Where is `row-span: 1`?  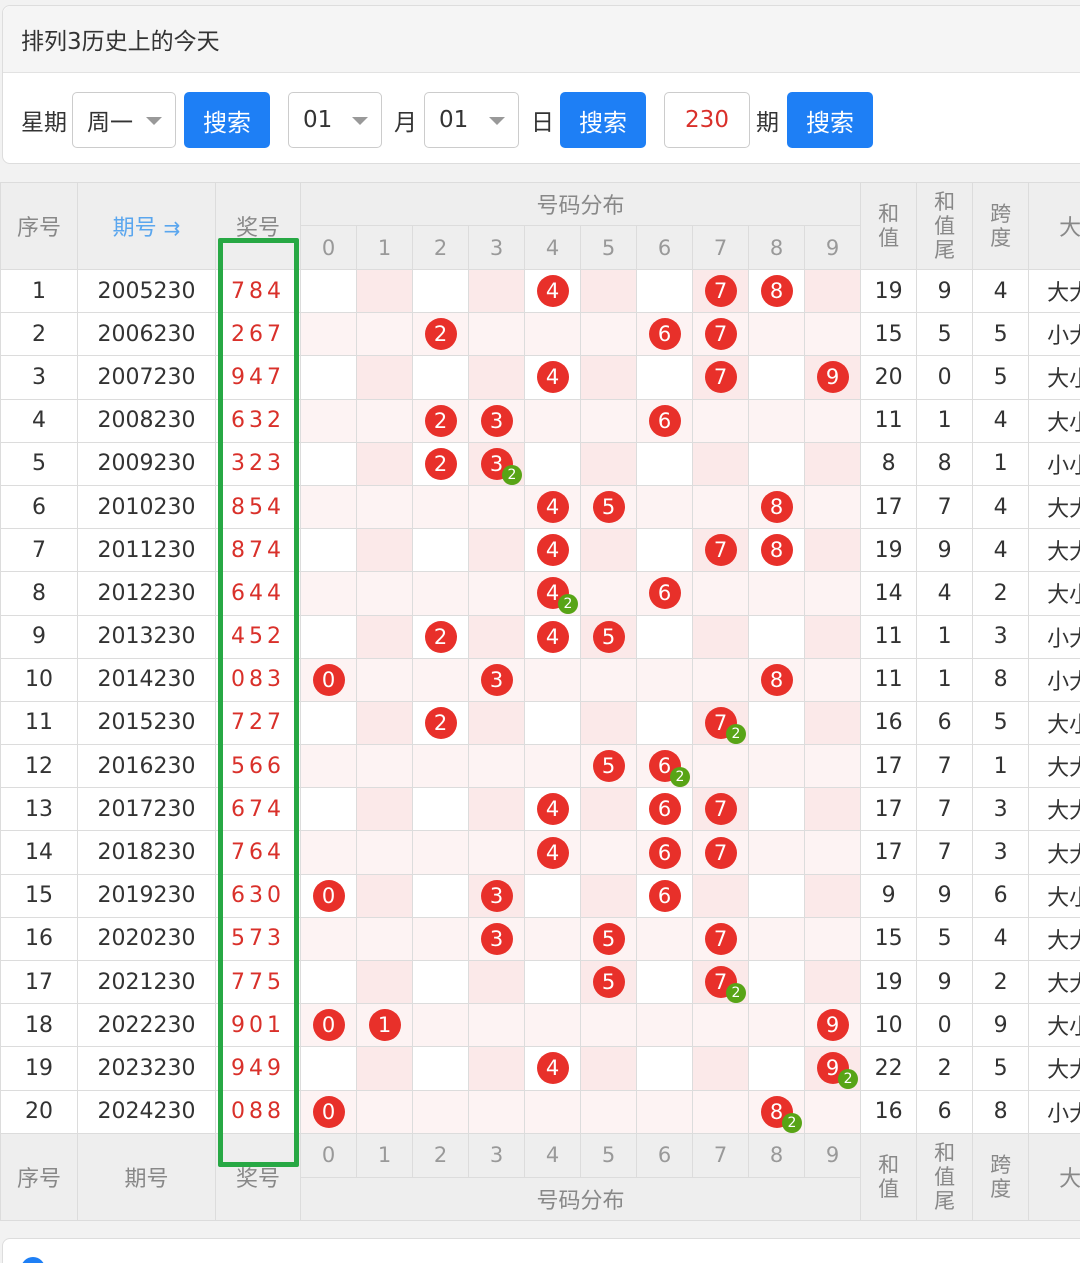
row-span: 1 is located at coordinates (1001, 463).